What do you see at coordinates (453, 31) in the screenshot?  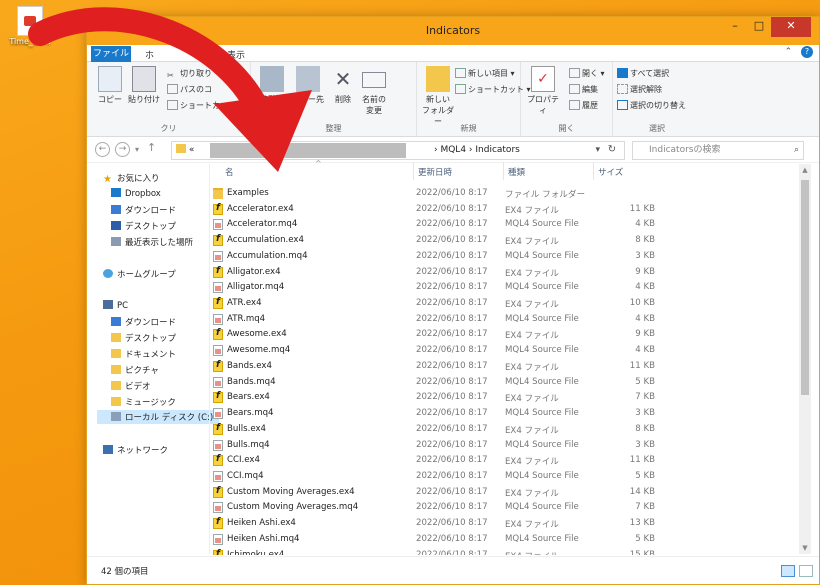 I see `title-bar: Indicators – □ ✕` at bounding box center [453, 31].